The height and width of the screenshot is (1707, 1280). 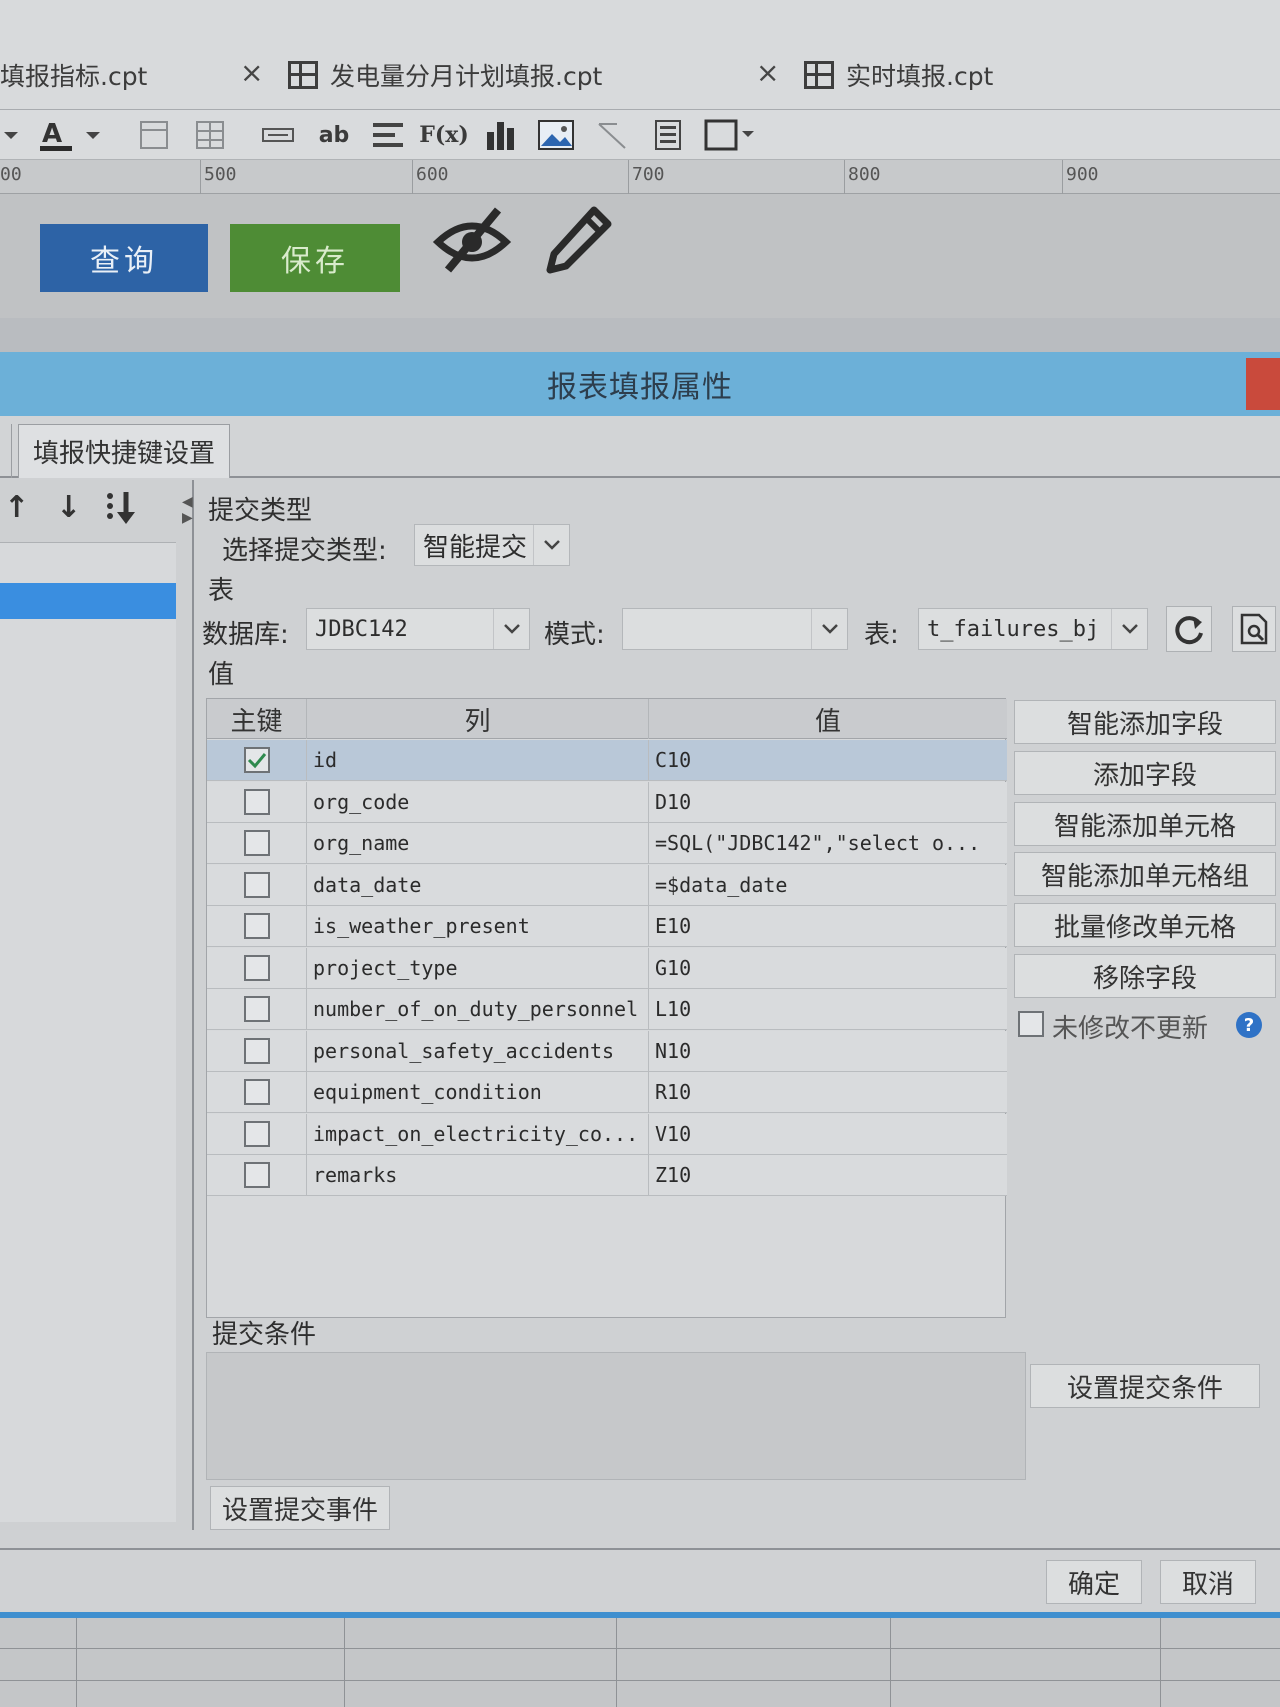 What do you see at coordinates (1031, 1024) in the screenshot?
I see `no-update-unmodified-checkbox` at bounding box center [1031, 1024].